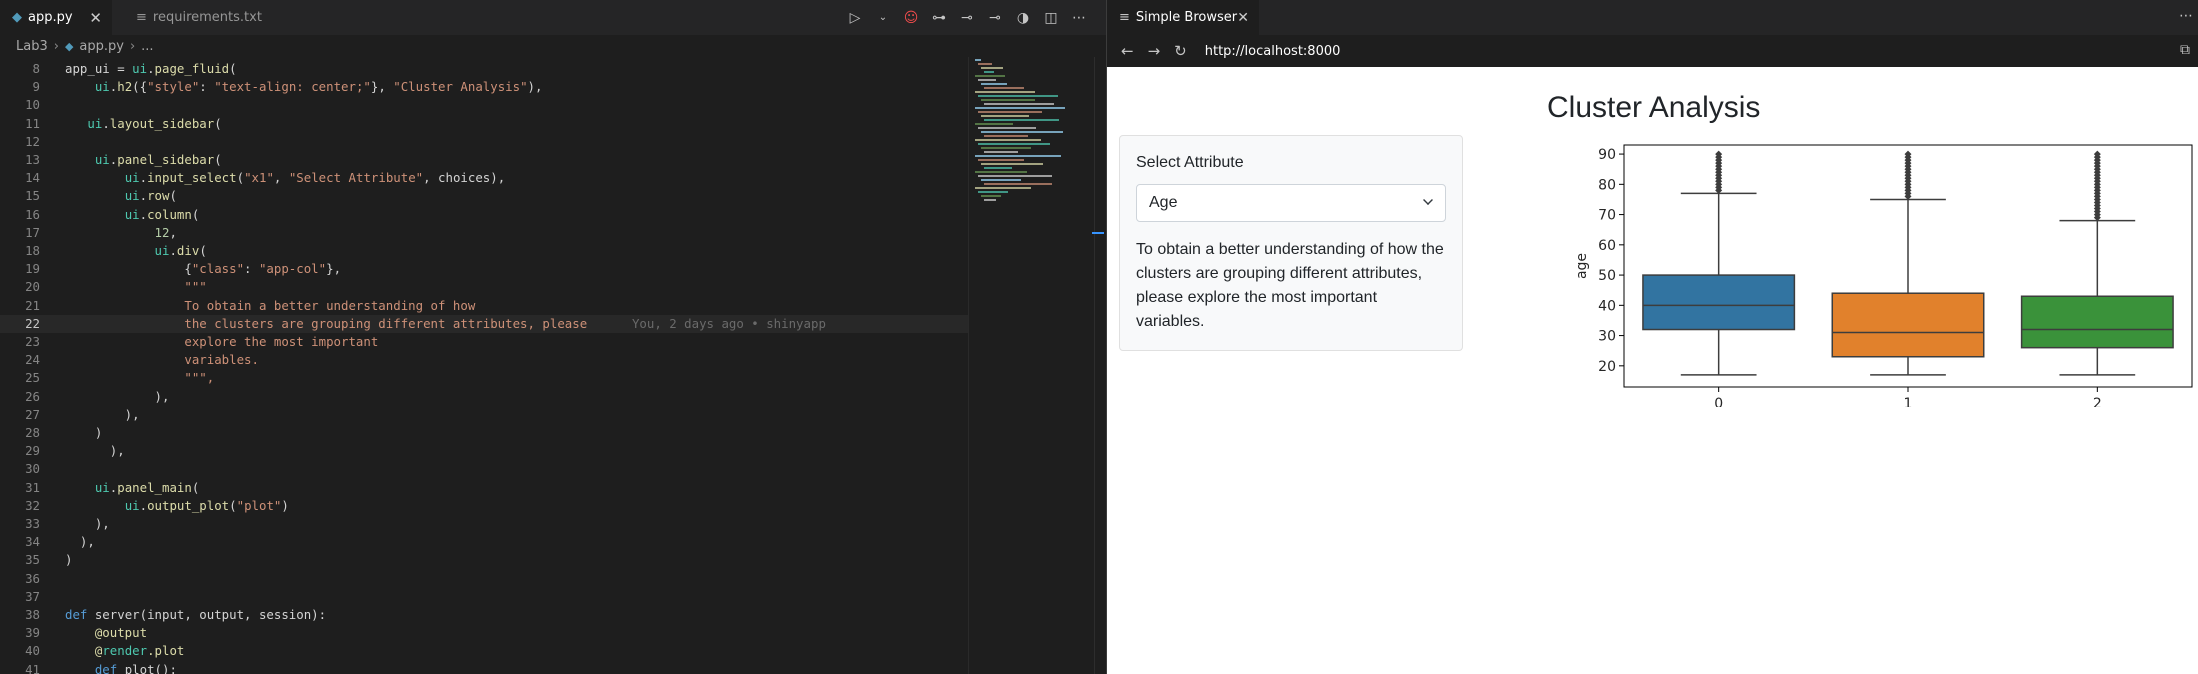 This screenshot has width=2198, height=674. Describe the element at coordinates (484, 560) in the screenshot. I see `code-line: 35)` at that location.